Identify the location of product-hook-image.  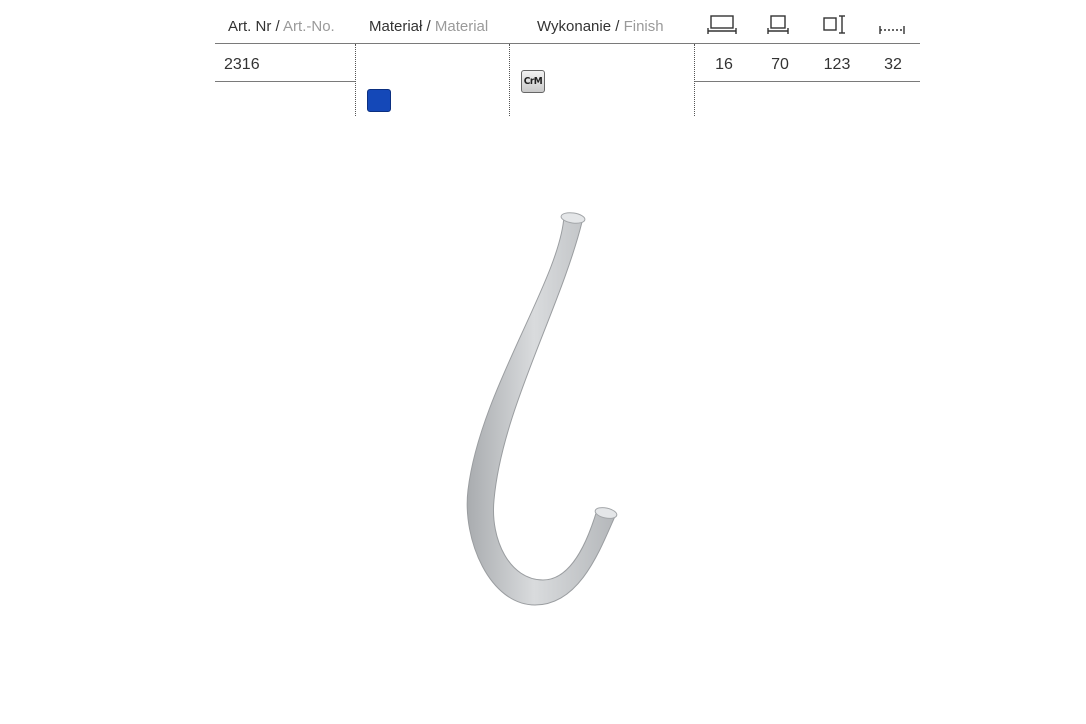
(542, 409).